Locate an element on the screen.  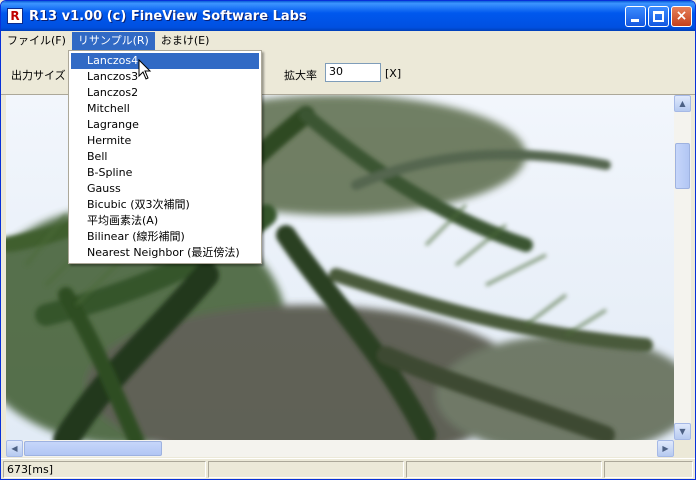
arrow-right-icon: ▶ is located at coordinates (665, 448).